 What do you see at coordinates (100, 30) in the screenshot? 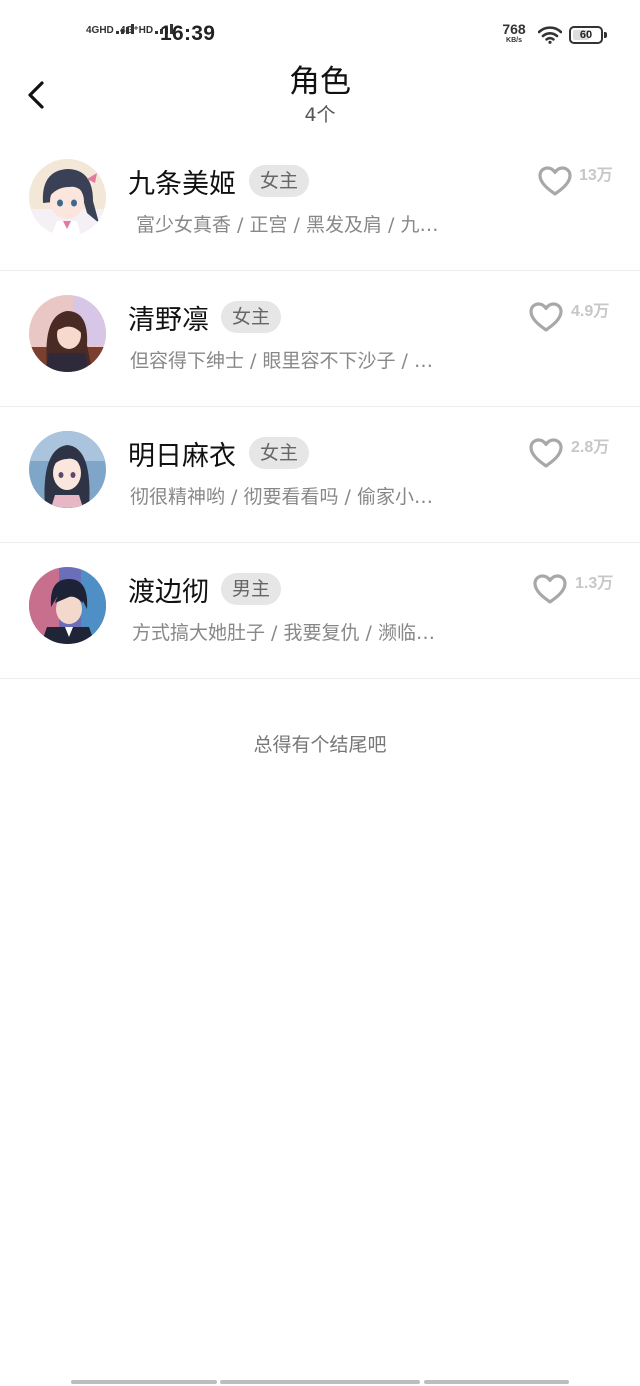
I see `sim1-label: 4GHD` at bounding box center [100, 30].